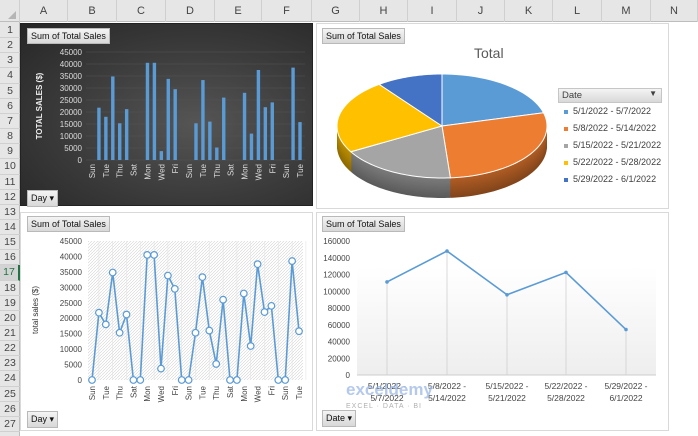  What do you see at coordinates (384, 406) in the screenshot?
I see `watermark-tagline: EXCEL · DATA · BI` at bounding box center [384, 406].